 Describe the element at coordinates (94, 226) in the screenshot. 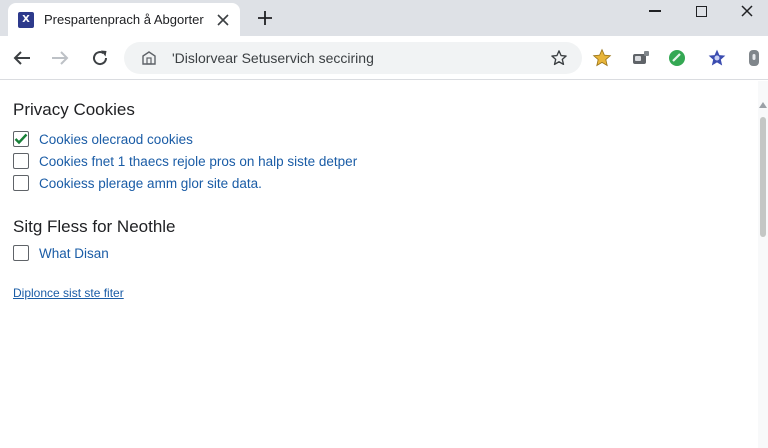

I see `site-section-heading: Sitg Fless for Neothle` at that location.